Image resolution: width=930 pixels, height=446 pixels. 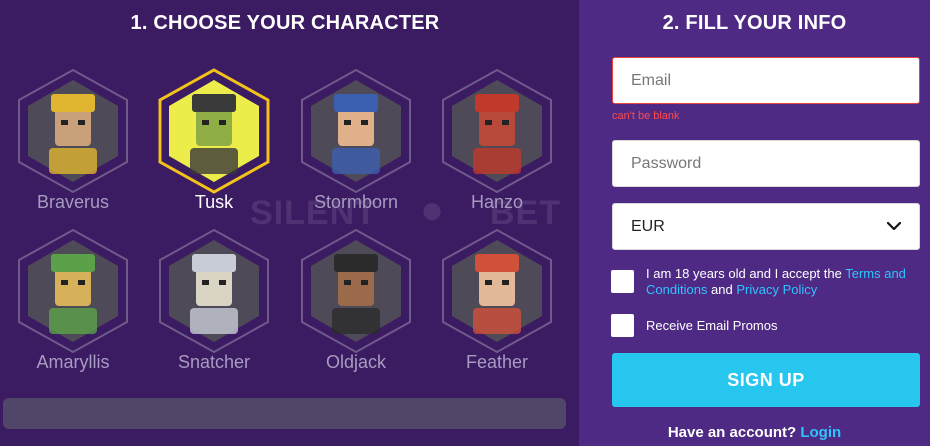 What do you see at coordinates (214, 202) in the screenshot?
I see `character-name: Tusk` at bounding box center [214, 202].